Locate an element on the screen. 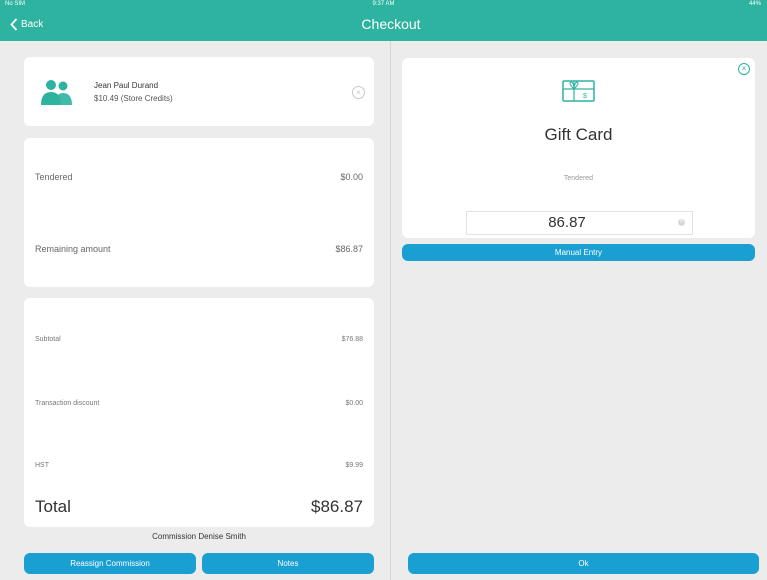 This screenshot has width=767, height=580. tax-value: $9.99 is located at coordinates (354, 465).